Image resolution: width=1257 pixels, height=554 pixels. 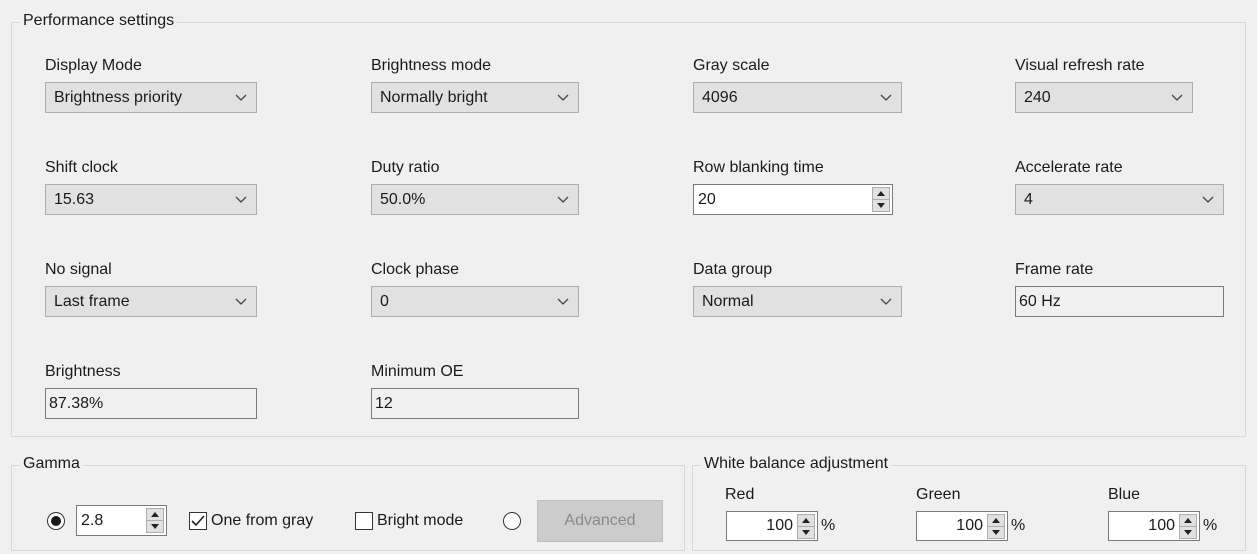 I want to click on row-blanking-time-spinbox: 20, so click(x=793, y=199).